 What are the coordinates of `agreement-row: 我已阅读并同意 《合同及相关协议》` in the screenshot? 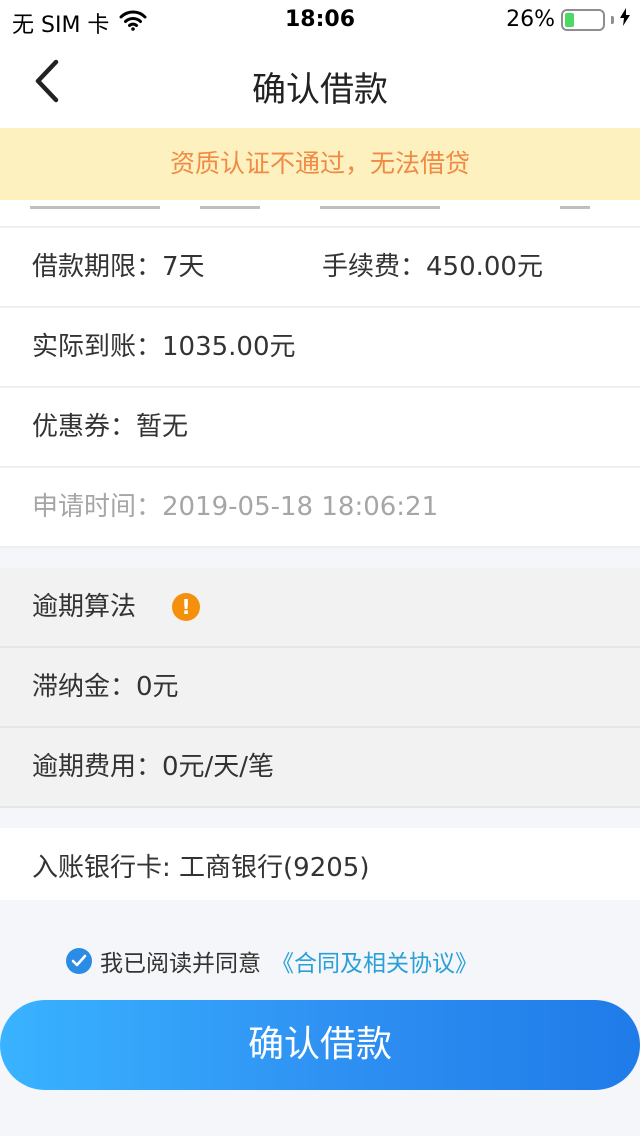 It's located at (272, 961).